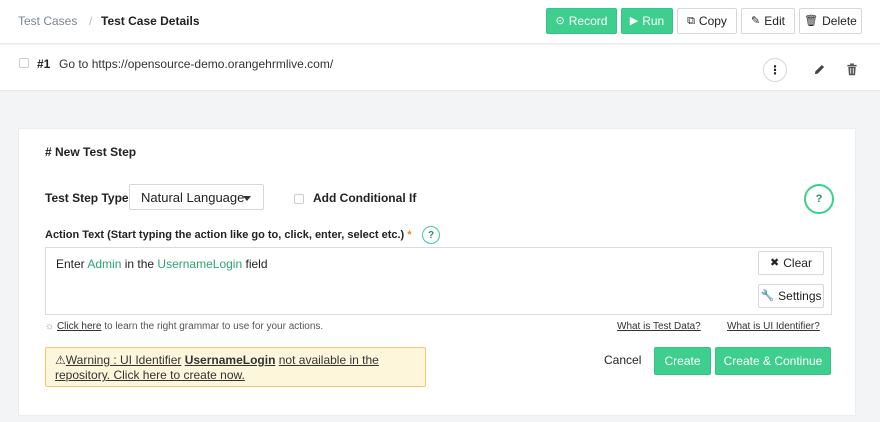 This screenshot has height=422, width=880. Describe the element at coordinates (409, 235) in the screenshot. I see `required-marker: *` at that location.